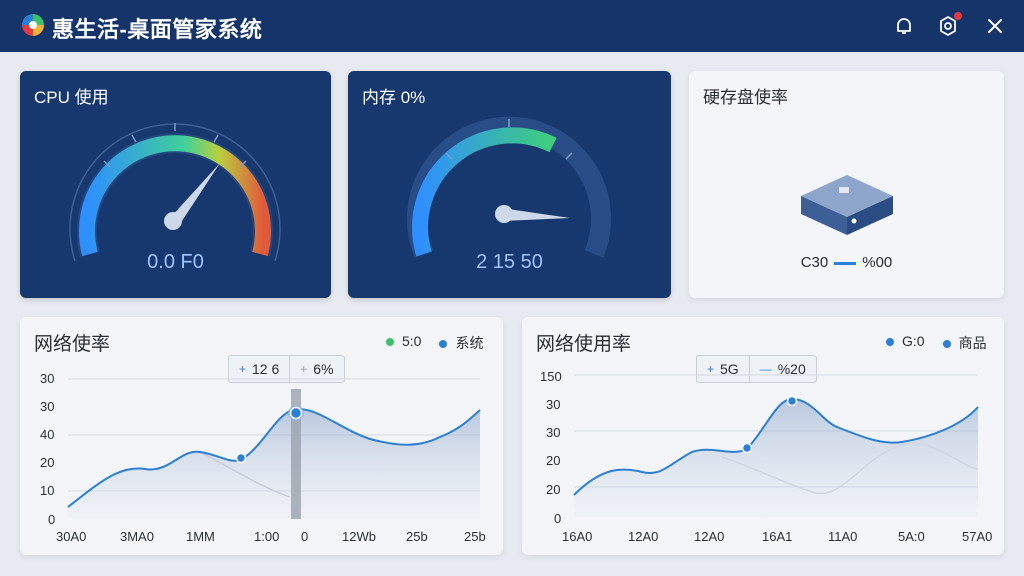 This screenshot has height=576, width=1024. Describe the element at coordinates (843, 536) in the screenshot. I see `x-tick: 11A0` at that location.